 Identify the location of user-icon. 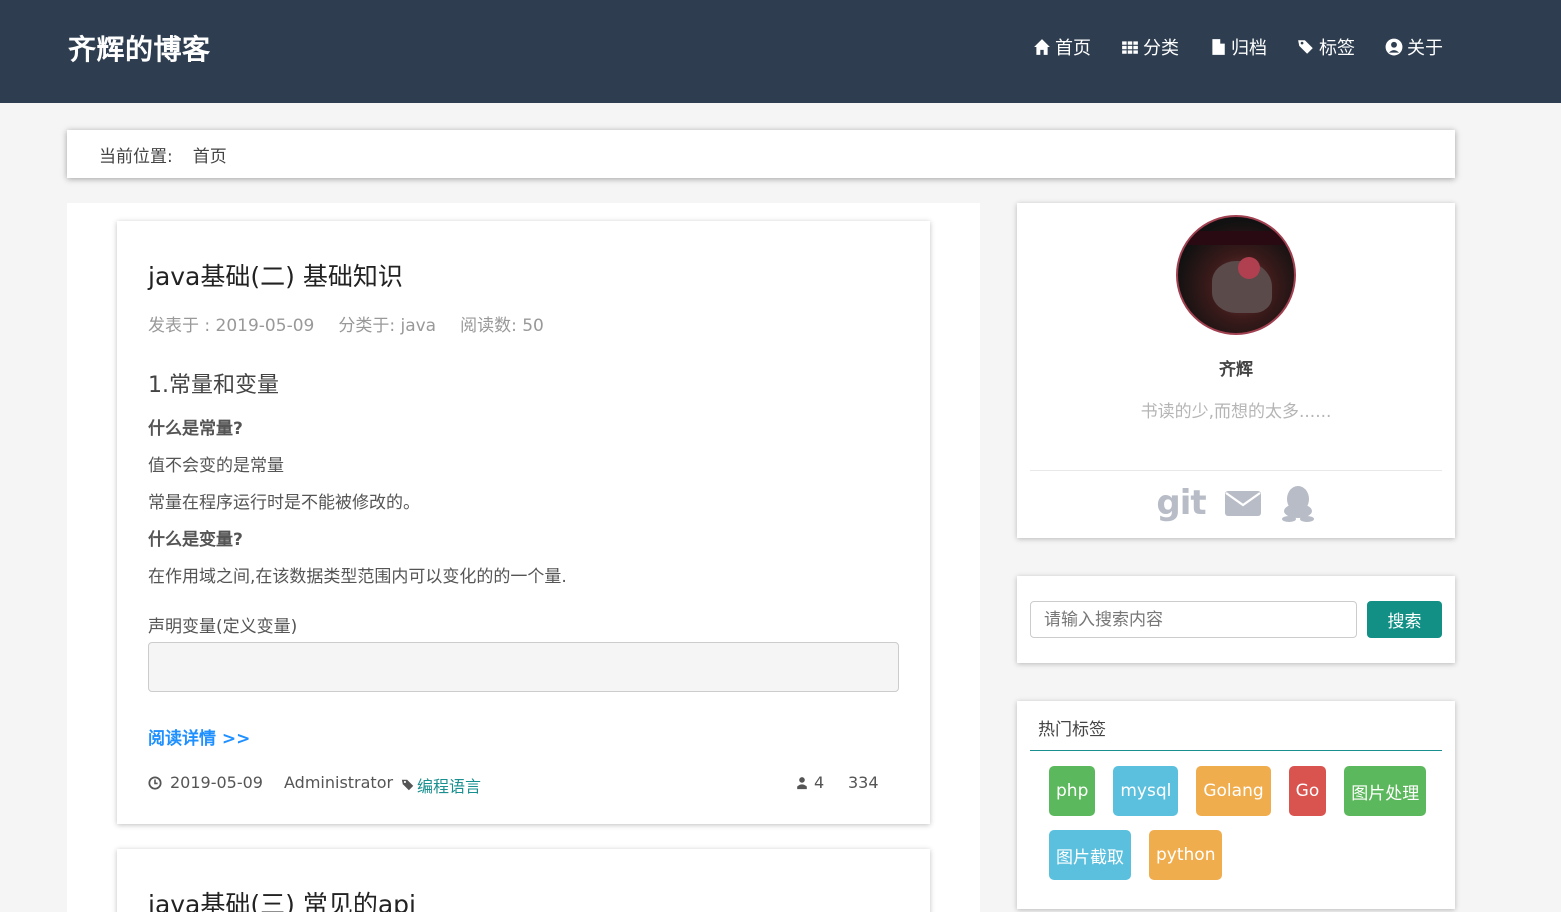
(802, 782).